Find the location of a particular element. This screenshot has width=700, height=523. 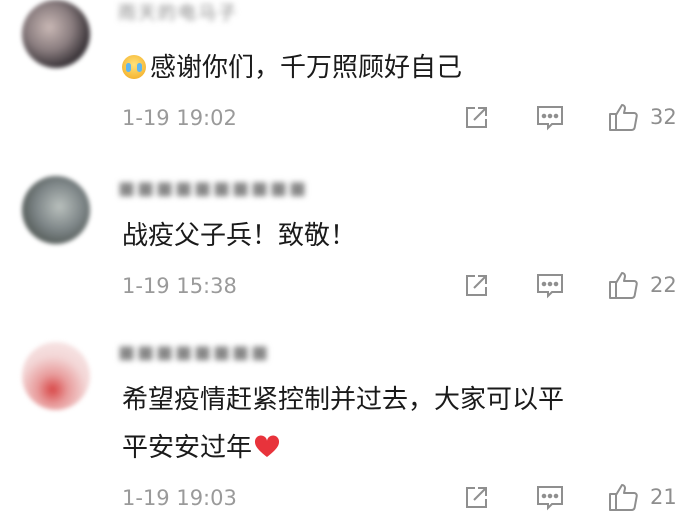

like-count: 21 is located at coordinates (663, 497).